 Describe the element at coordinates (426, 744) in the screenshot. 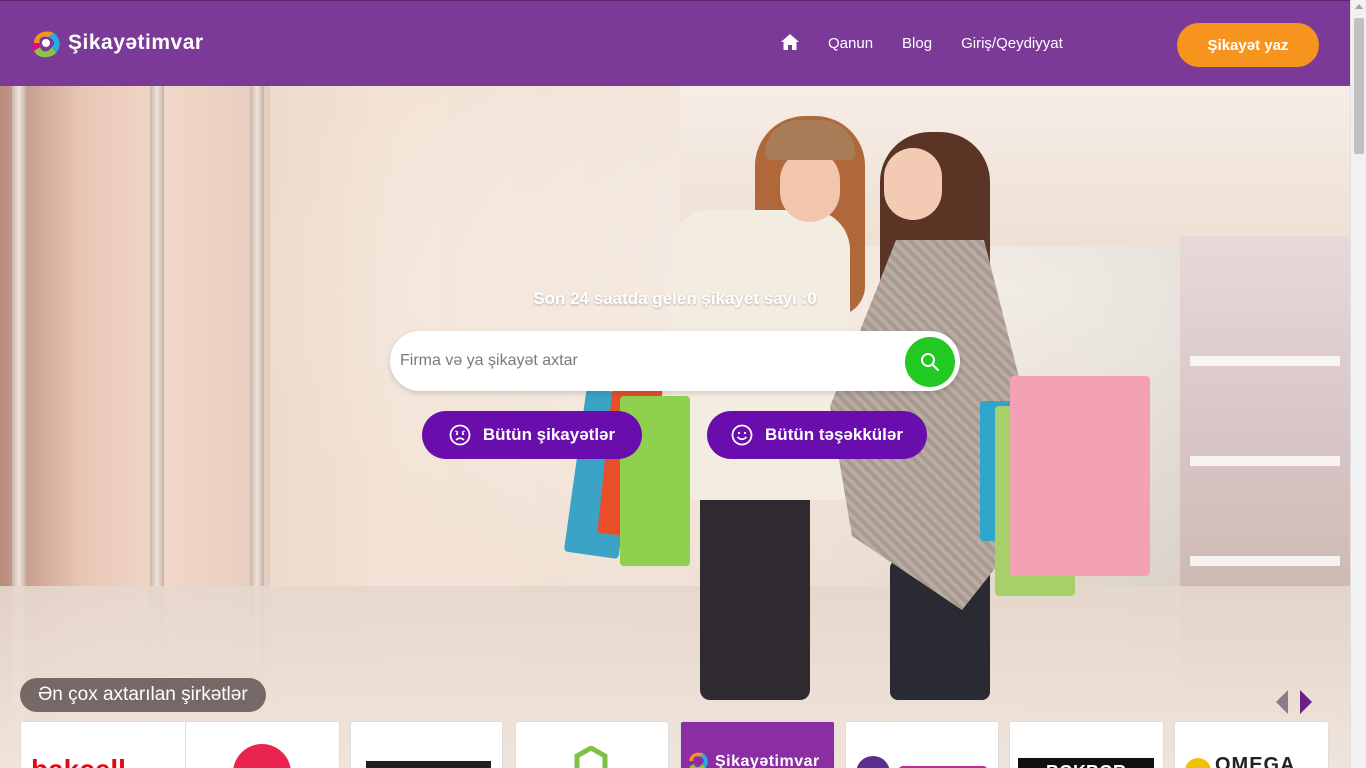

I see `company-card-dark` at that location.